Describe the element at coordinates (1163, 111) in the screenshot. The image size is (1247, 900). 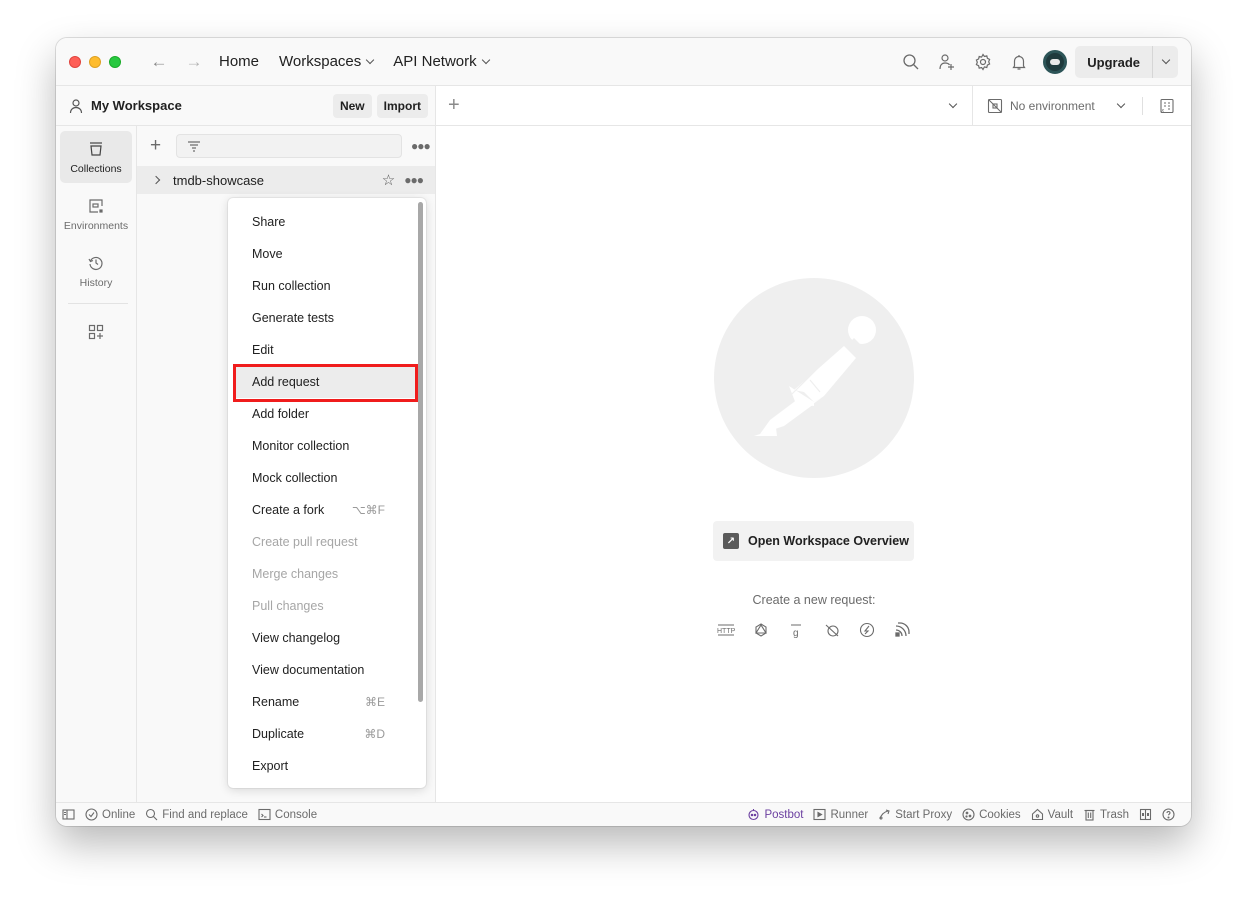
I see `svg-text: x` at that location.